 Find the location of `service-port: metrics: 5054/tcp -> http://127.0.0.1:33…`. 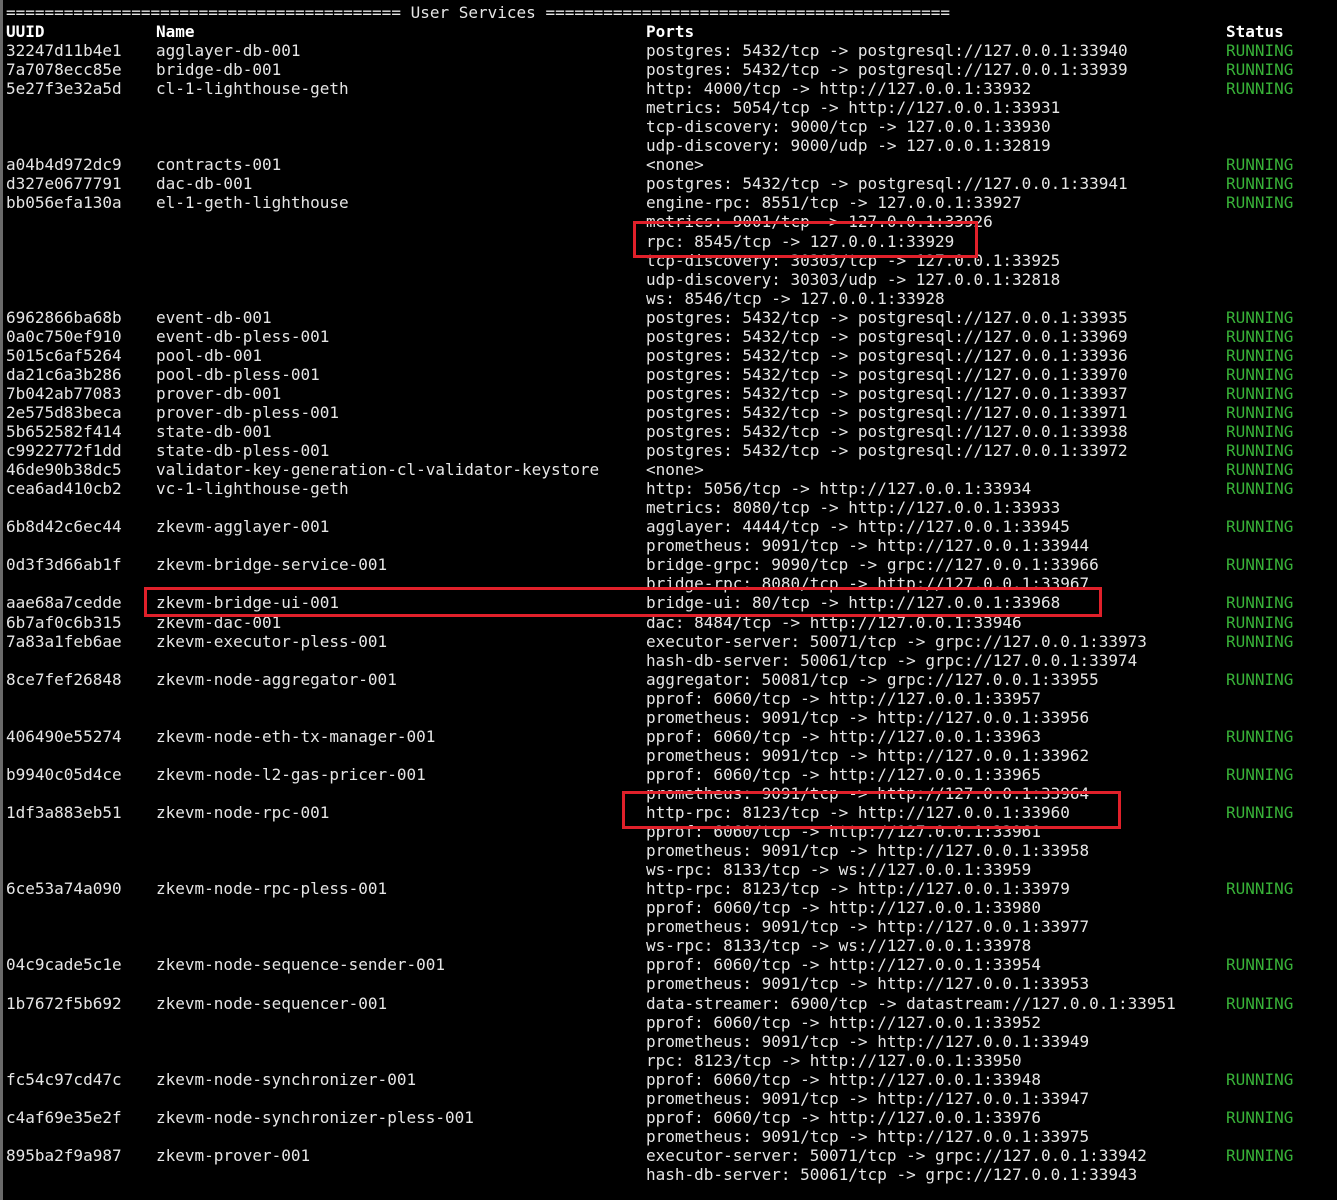

service-port: metrics: 5054/tcp -> http://127.0.0.1:33… is located at coordinates (853, 108).